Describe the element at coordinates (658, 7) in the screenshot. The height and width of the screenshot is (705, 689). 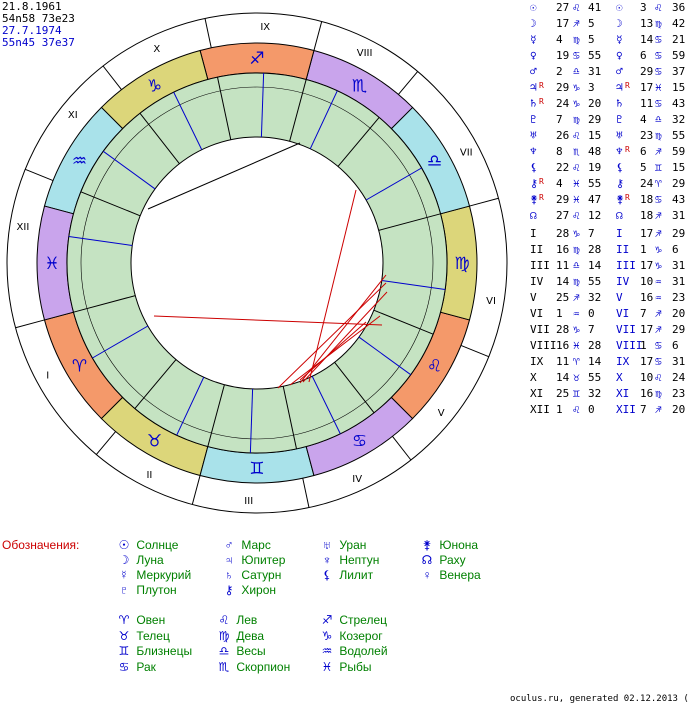
I see `sign-glyph: ♌` at that location.